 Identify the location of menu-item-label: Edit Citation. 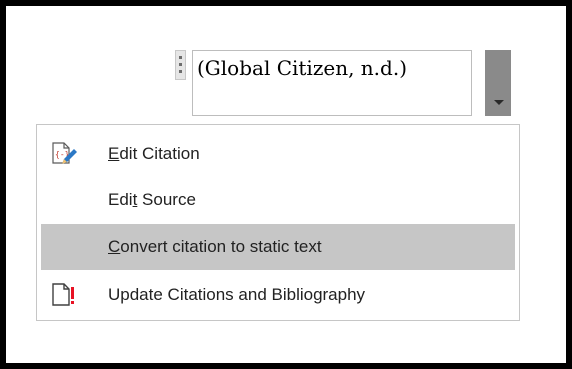
(154, 153).